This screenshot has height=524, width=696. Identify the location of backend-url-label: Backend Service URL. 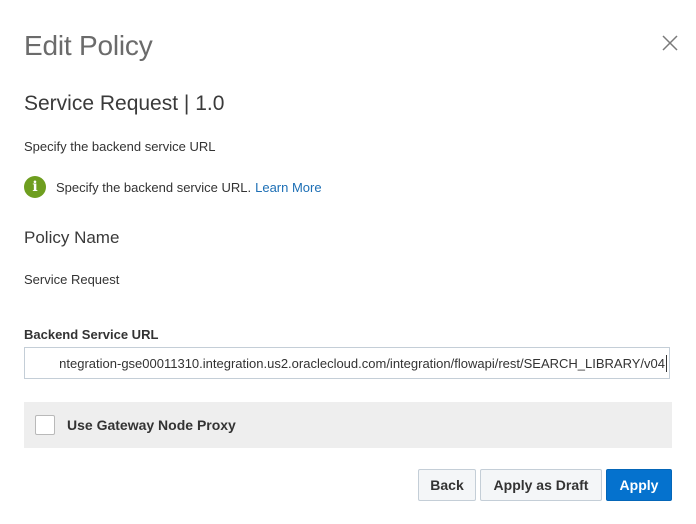
(91, 334).